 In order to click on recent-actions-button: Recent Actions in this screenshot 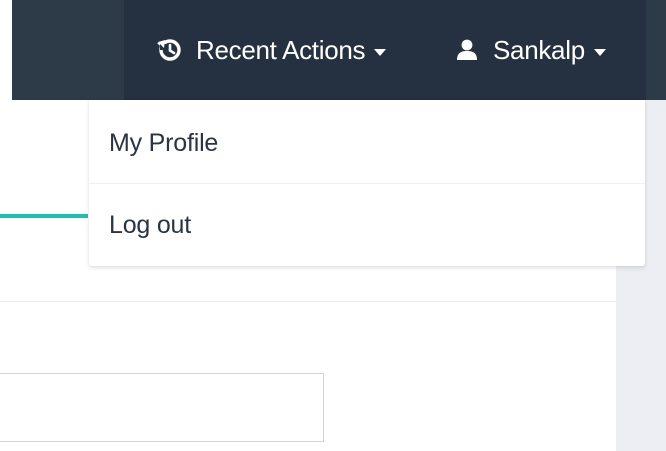, I will do `click(271, 50)`.